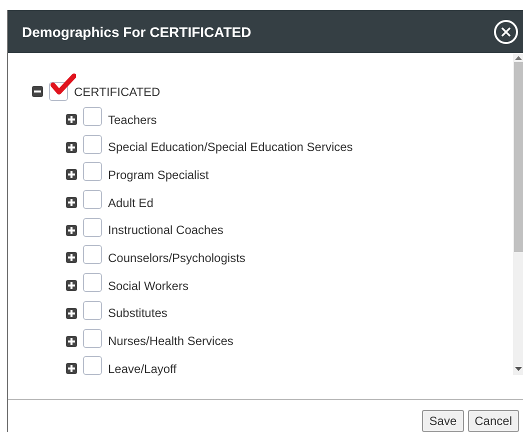  Describe the element at coordinates (117, 91) in the screenshot. I see `tree-item-label: CERTIFICATED` at that location.